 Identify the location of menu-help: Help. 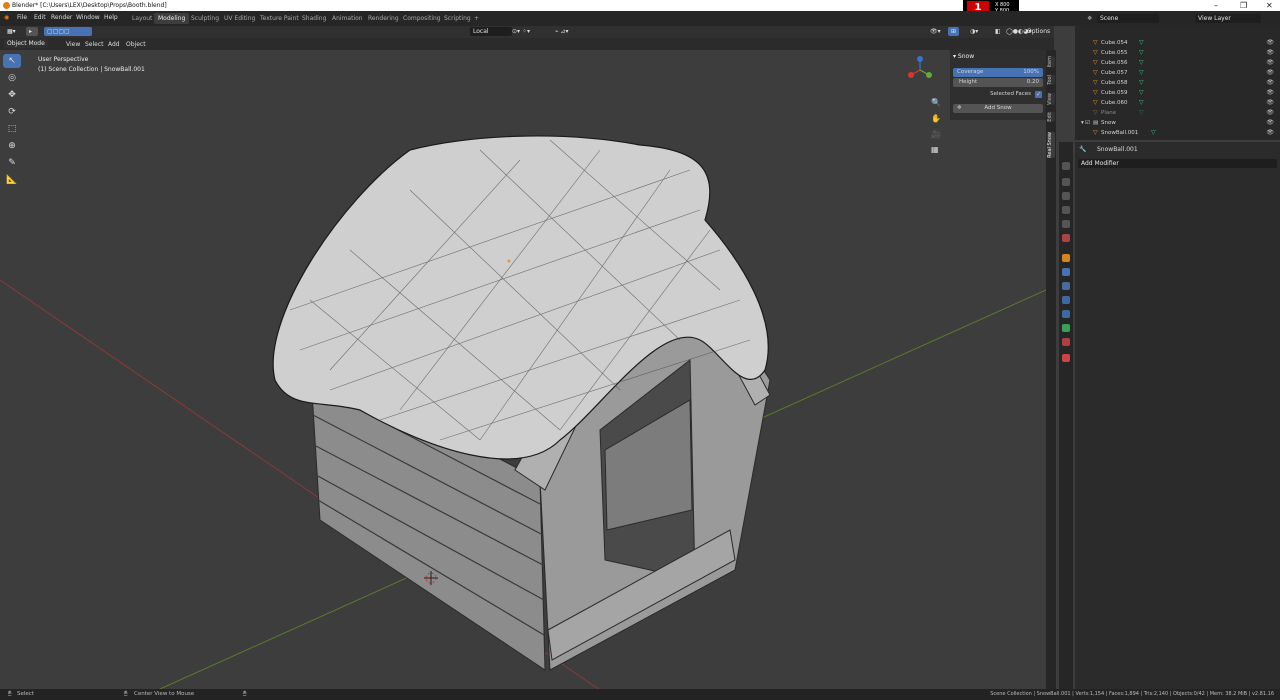
(111, 17).